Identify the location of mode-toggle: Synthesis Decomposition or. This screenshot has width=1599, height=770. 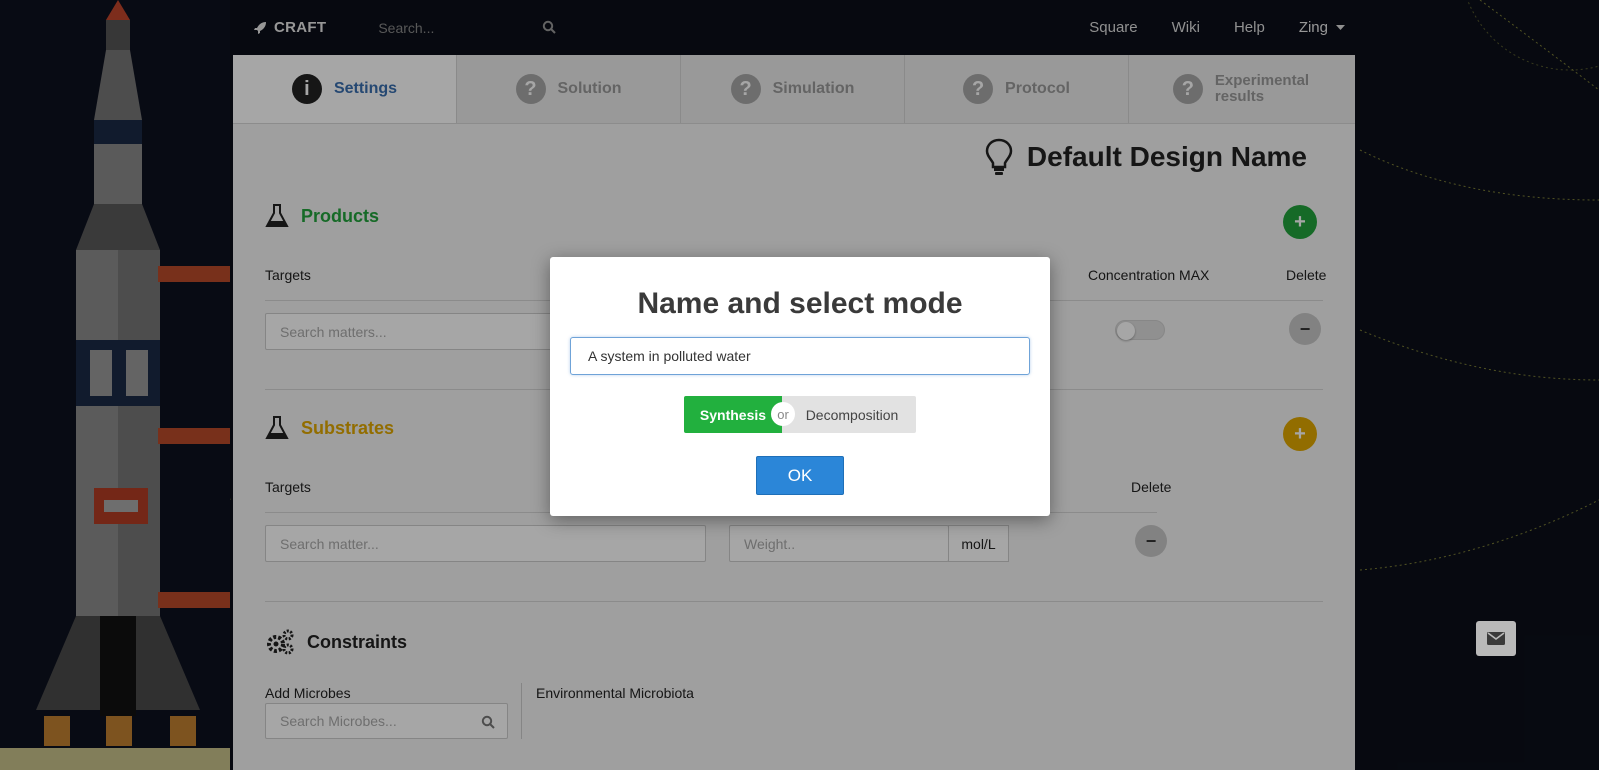
(800, 414).